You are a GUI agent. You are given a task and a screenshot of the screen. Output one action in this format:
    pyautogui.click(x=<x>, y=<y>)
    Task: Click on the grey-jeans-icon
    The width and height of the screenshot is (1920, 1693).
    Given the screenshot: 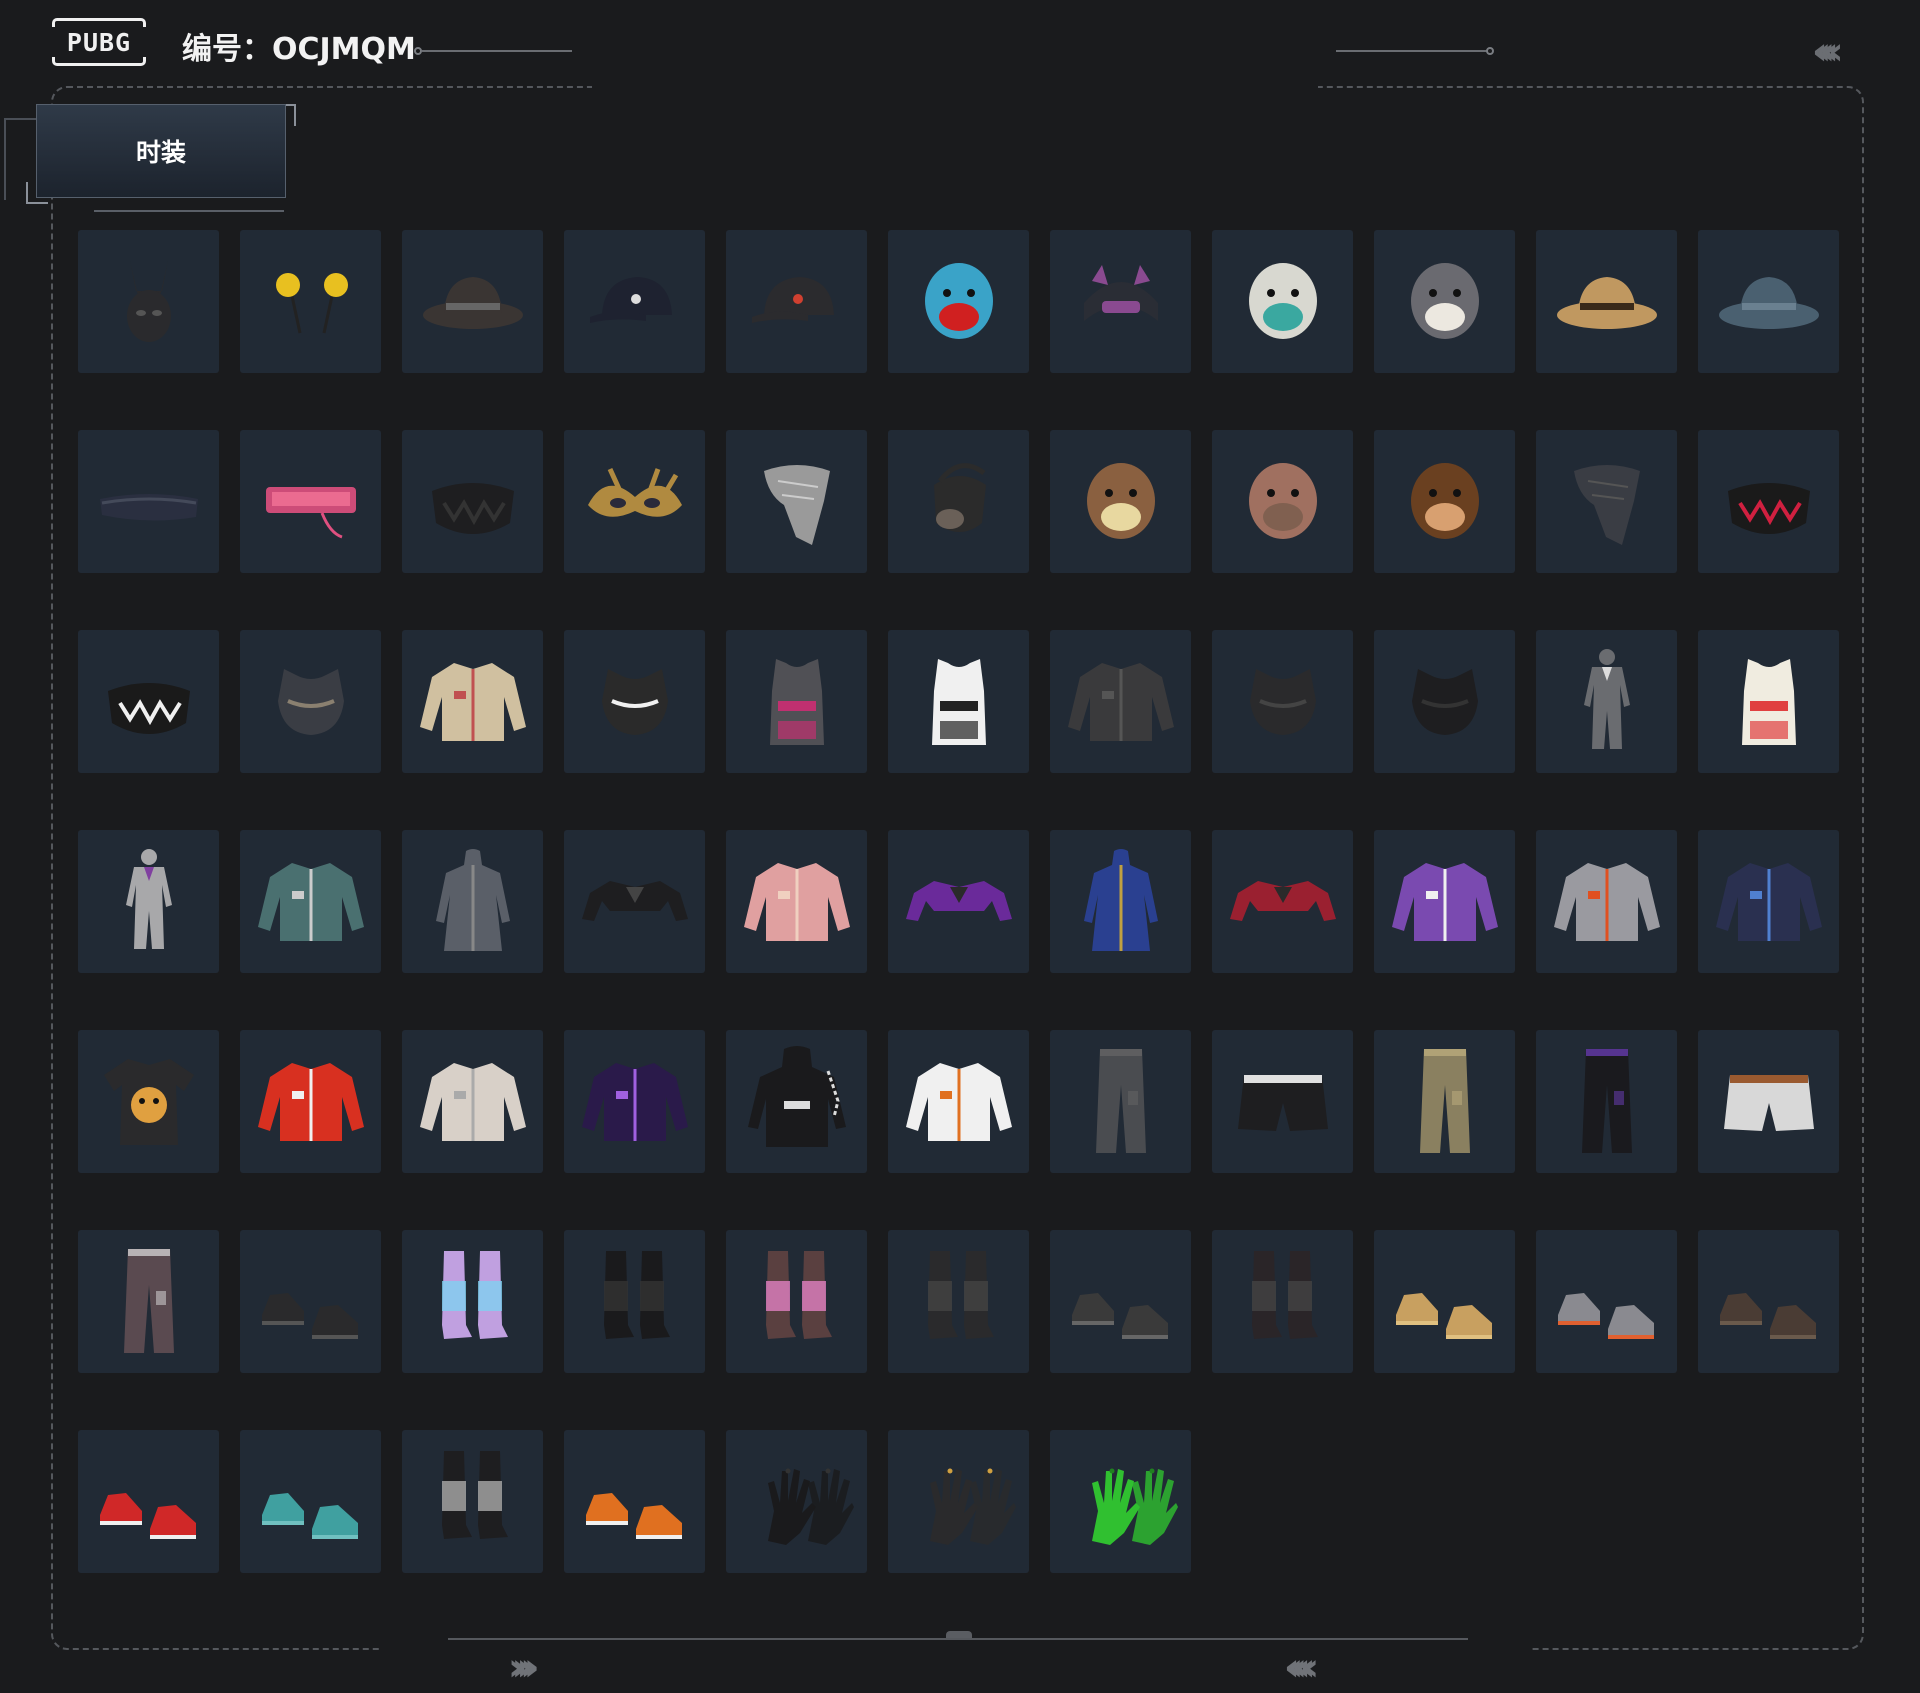 What is the action you would take?
    pyautogui.click(x=1121, y=1102)
    